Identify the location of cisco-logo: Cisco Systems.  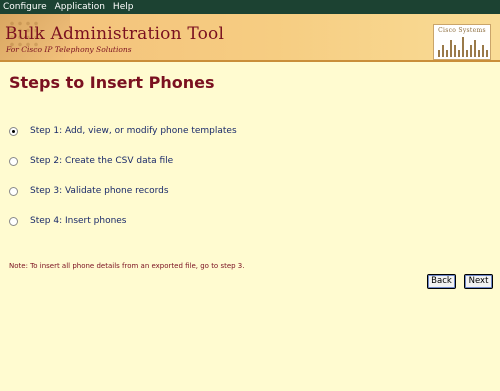
(462, 42).